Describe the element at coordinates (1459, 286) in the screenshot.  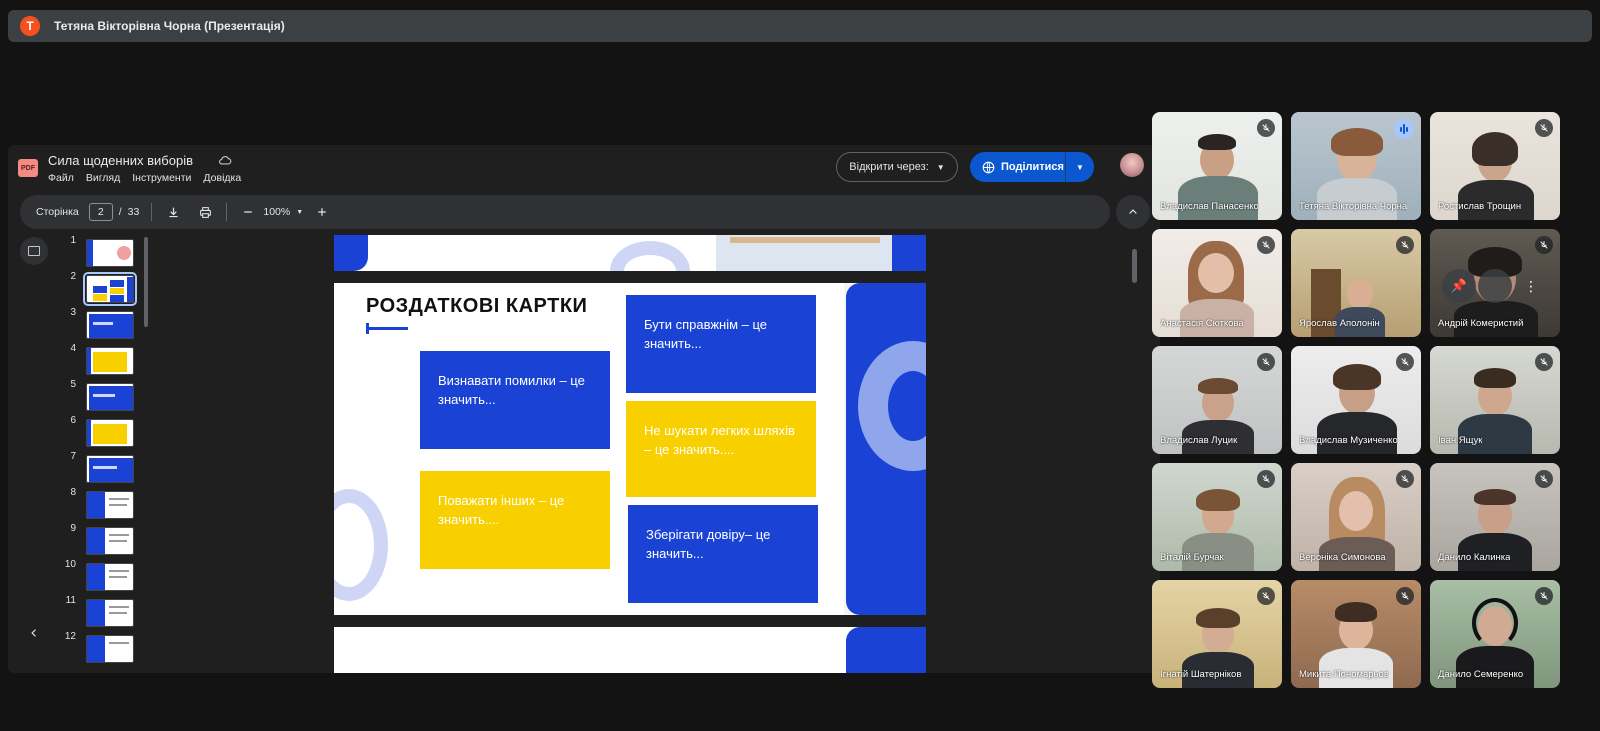
I see `pin-icon: 📌` at that location.